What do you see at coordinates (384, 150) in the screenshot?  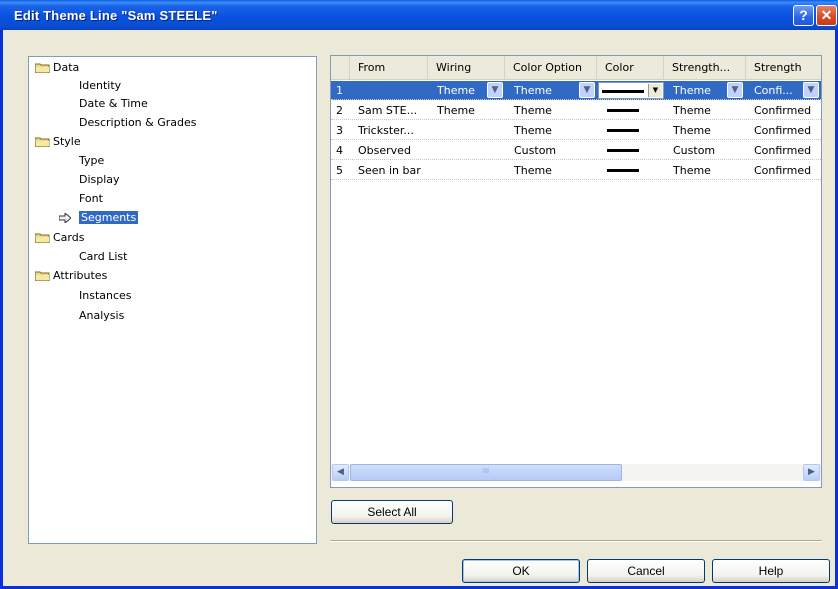 I see `cell-from: Observed` at bounding box center [384, 150].